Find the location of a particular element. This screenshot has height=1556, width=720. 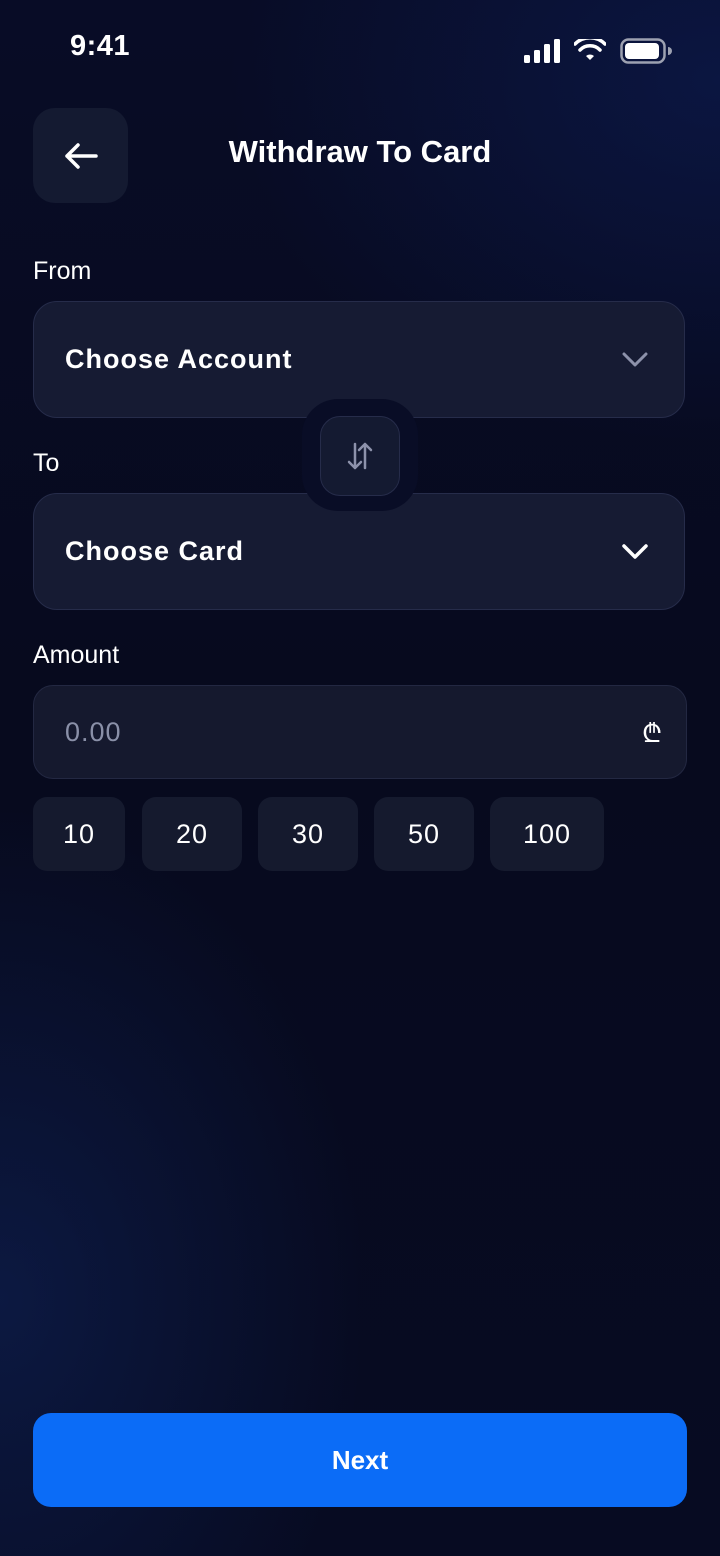

from-label: From is located at coordinates (62, 271).